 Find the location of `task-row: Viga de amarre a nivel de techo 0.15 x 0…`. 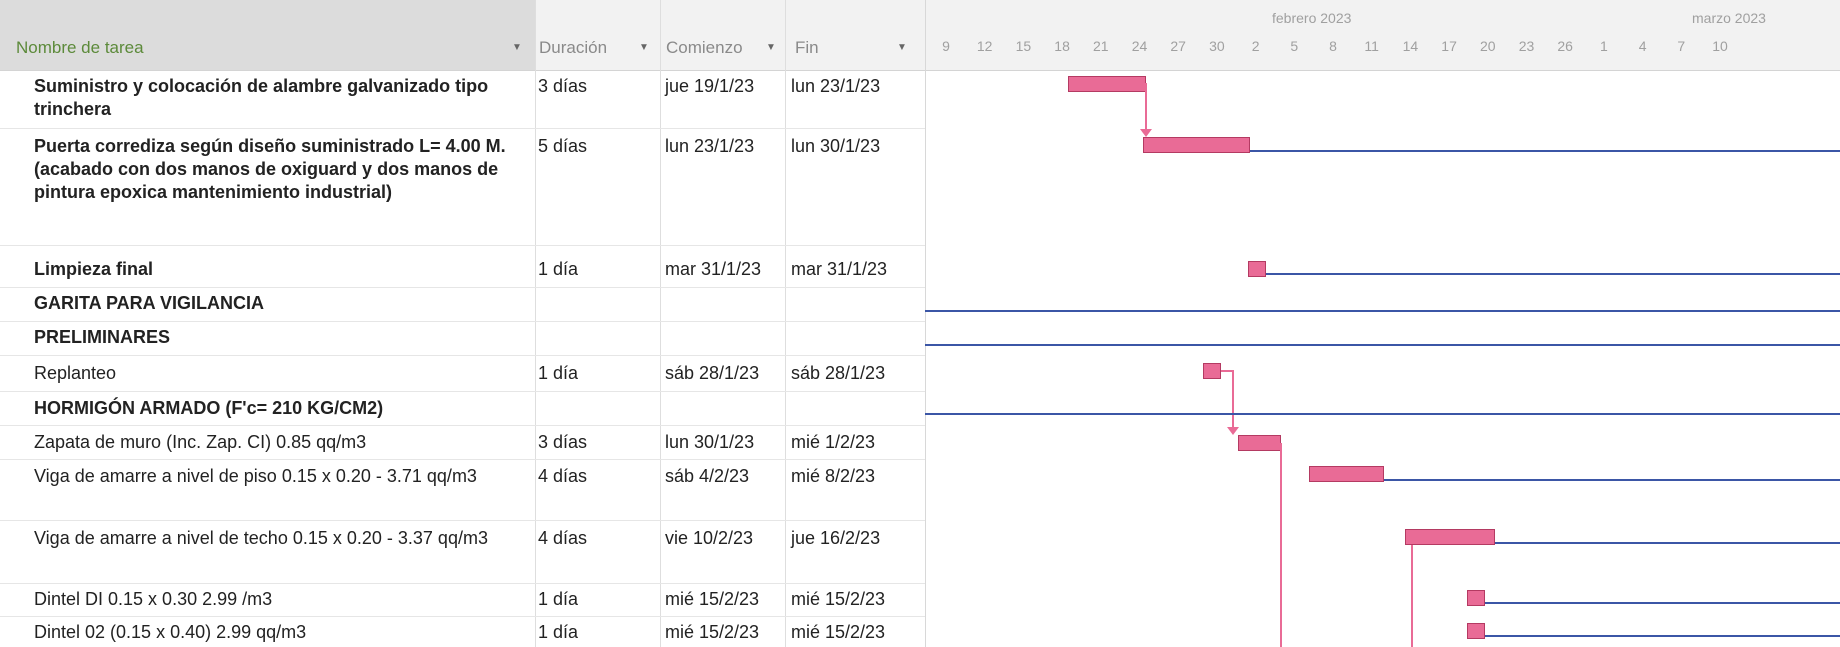

task-row: Viga de amarre a nivel de techo 0.15 x 0… is located at coordinates (462, 552).